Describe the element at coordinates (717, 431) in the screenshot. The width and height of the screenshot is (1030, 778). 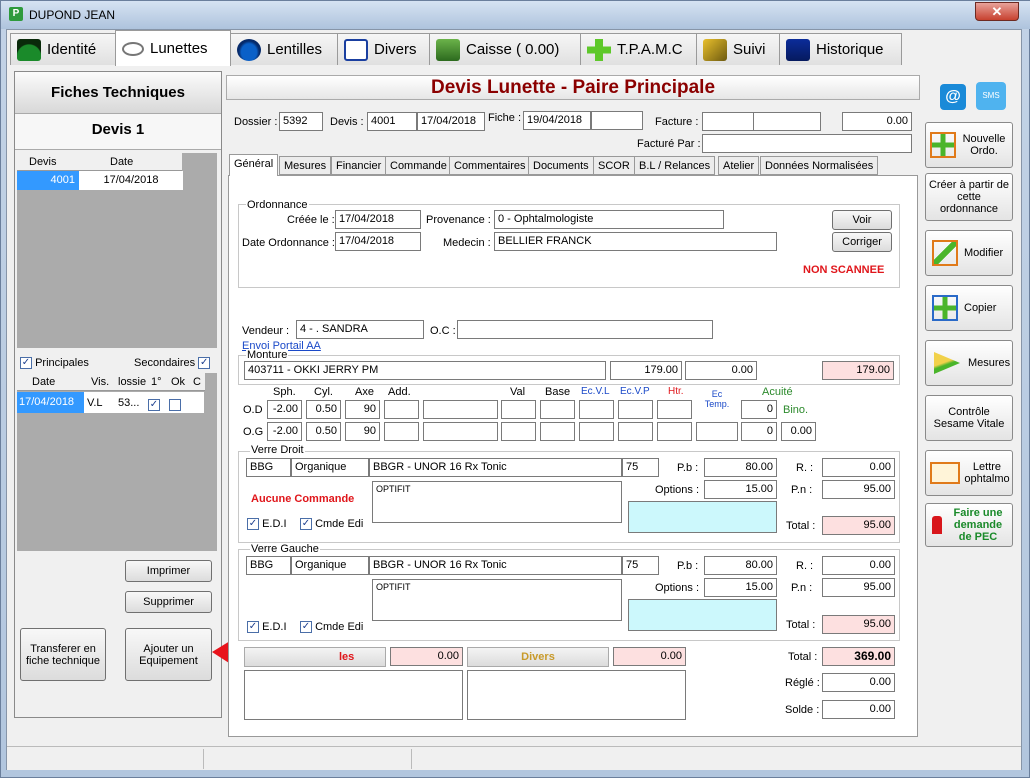
I see `og-ectemp-field` at that location.